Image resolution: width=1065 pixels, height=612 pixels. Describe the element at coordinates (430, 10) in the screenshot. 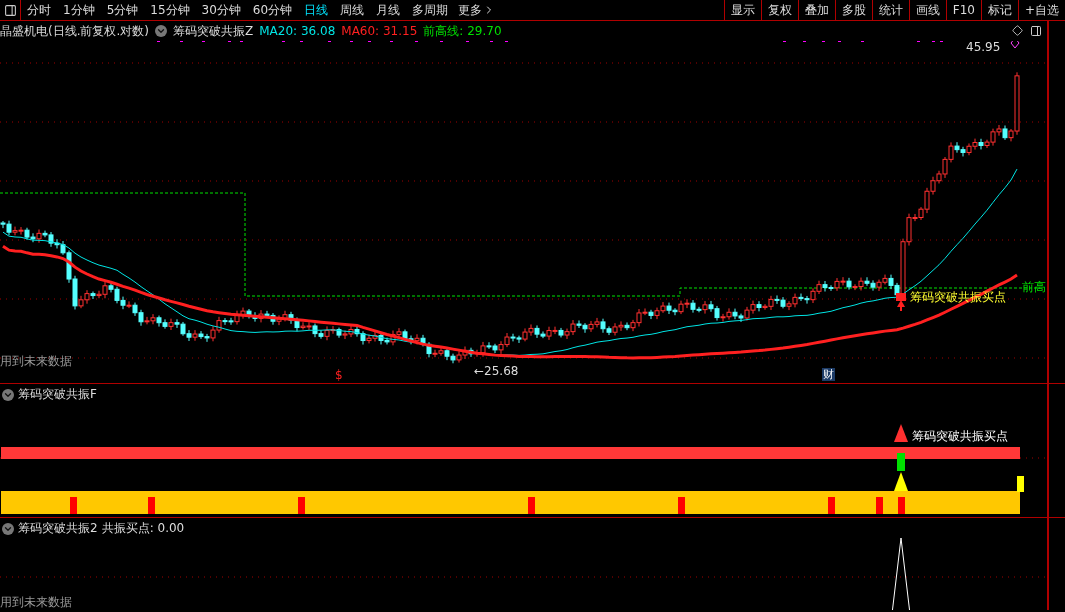

I see `period-tab: 多周期` at that location.